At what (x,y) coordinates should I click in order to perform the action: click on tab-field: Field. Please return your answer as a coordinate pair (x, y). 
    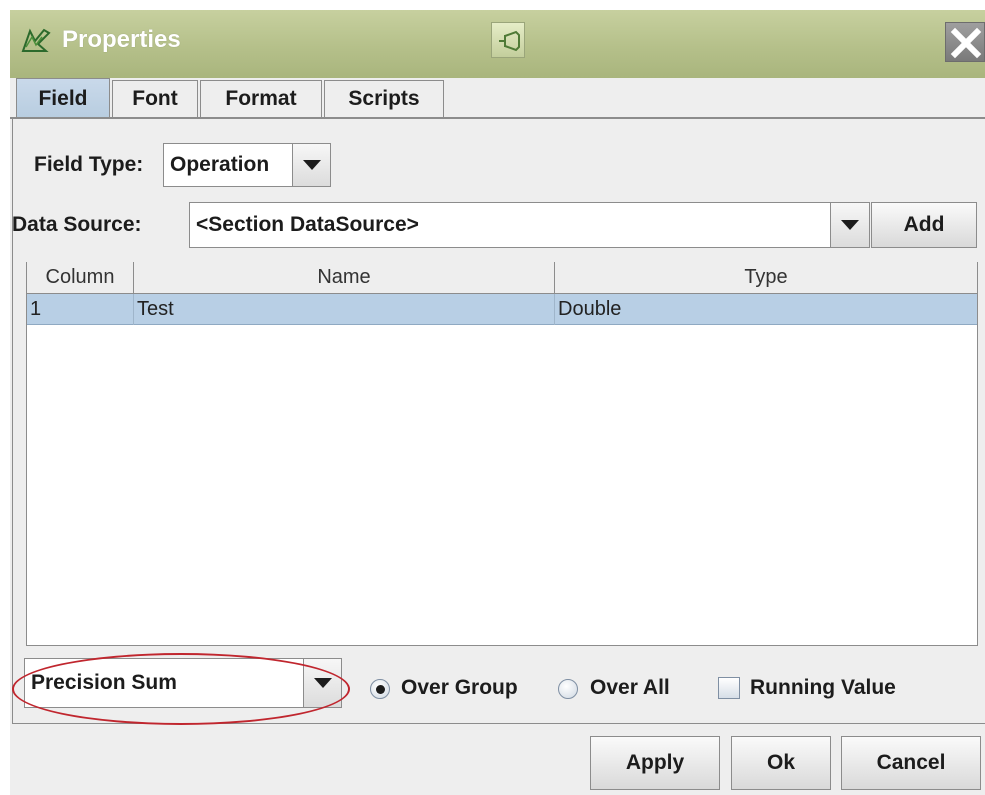
    Looking at the image, I should click on (63, 98).